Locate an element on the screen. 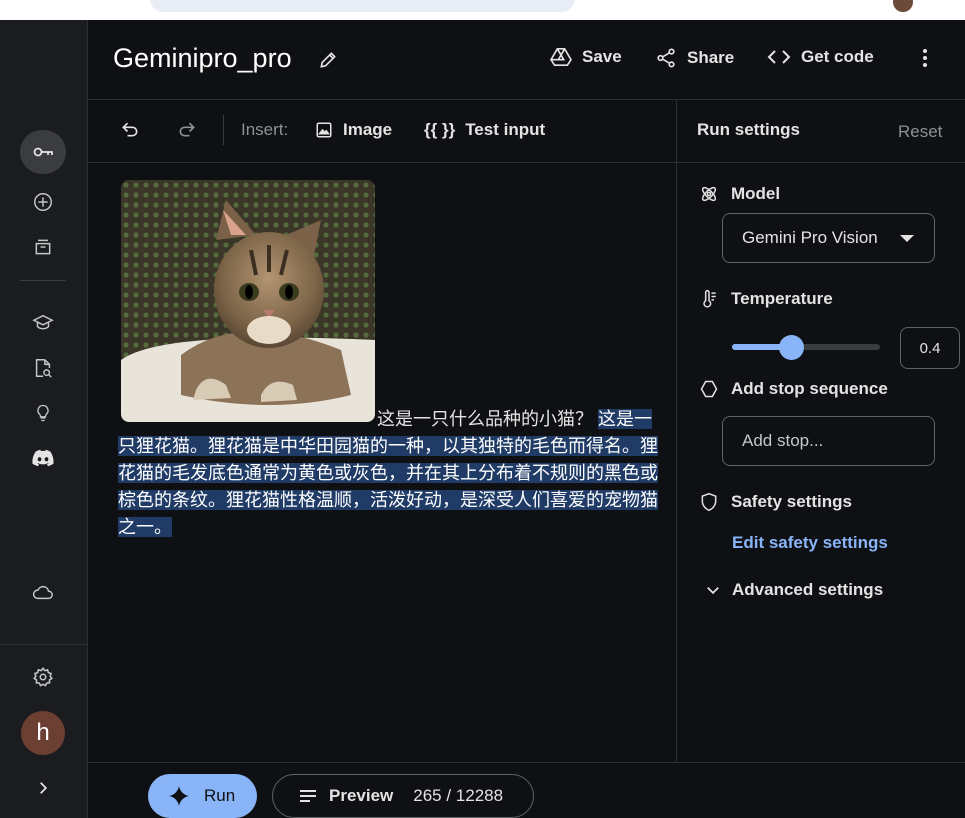 This screenshot has width=965, height=818. save-label: Save is located at coordinates (602, 56).